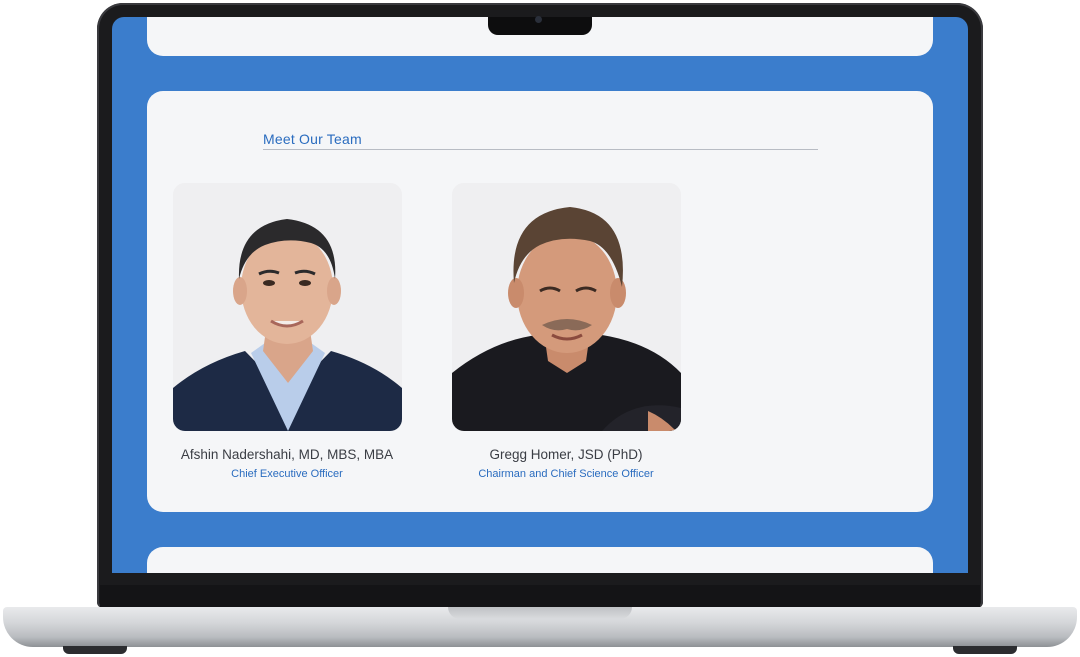 Image resolution: width=1080 pixels, height=657 pixels. What do you see at coordinates (540, 613) in the screenshot?
I see `lid-opening-notch` at bounding box center [540, 613].